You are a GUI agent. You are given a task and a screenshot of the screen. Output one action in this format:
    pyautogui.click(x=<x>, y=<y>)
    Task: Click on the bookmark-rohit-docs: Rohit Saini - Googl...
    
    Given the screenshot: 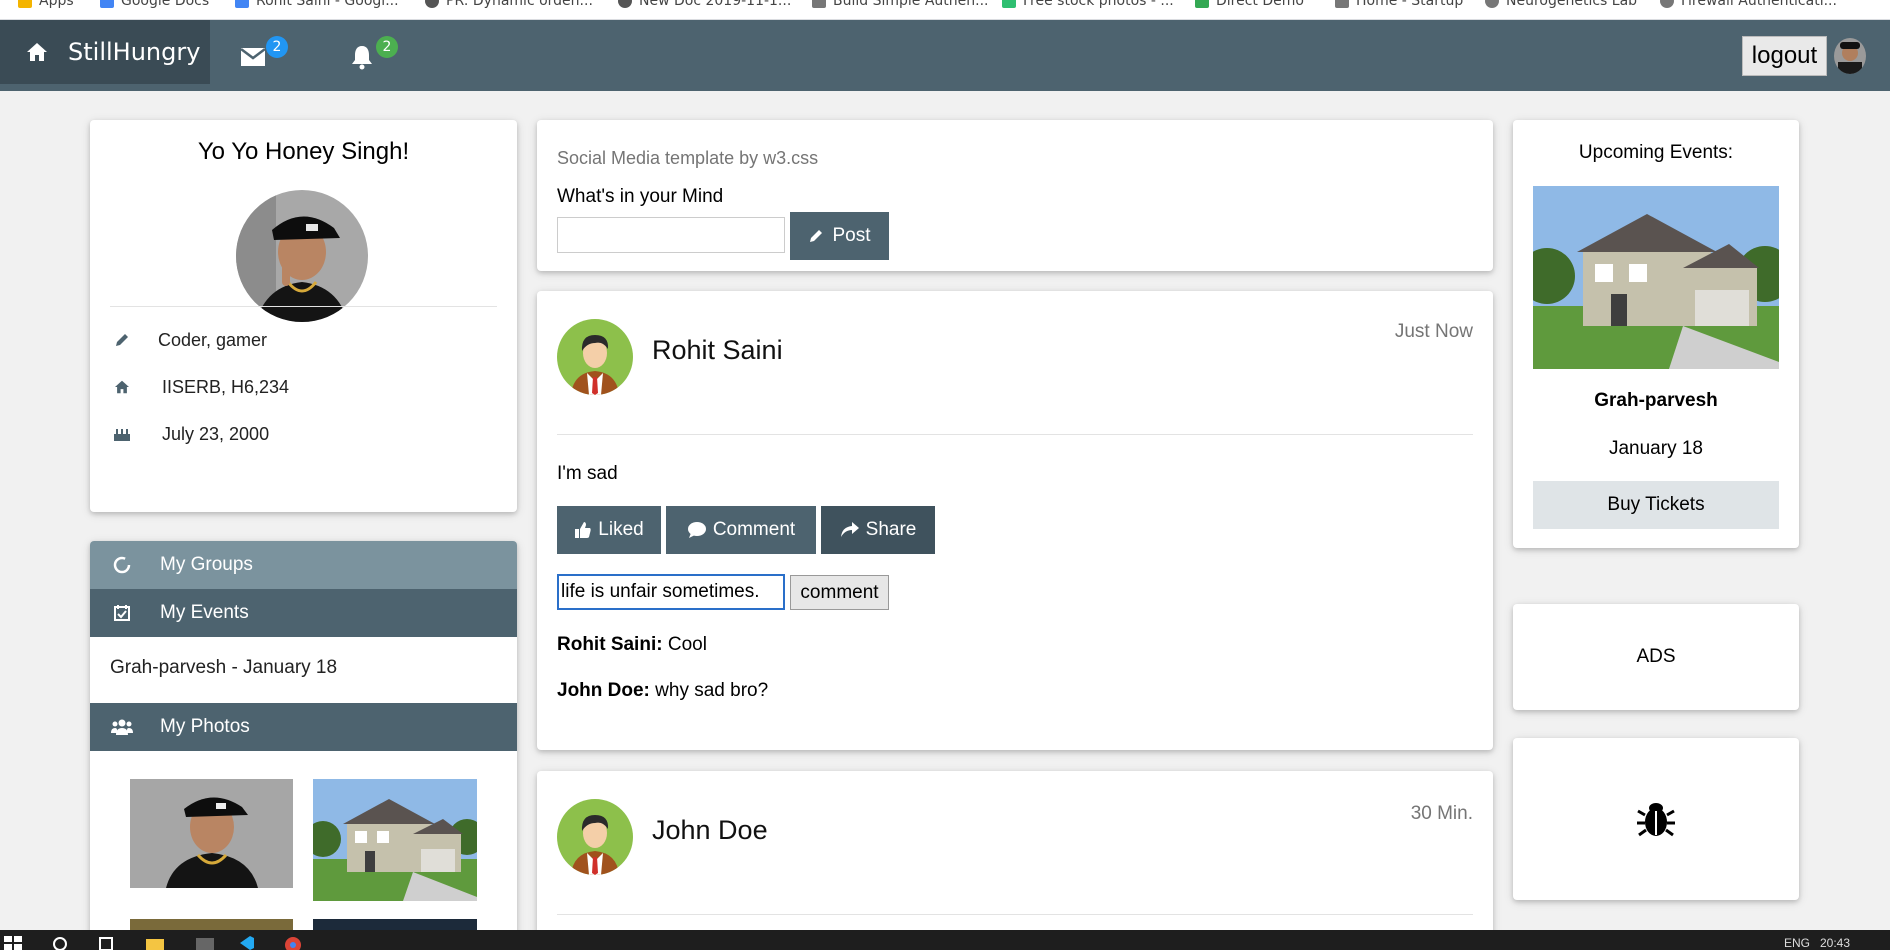 What is the action you would take?
    pyautogui.click(x=317, y=5)
    